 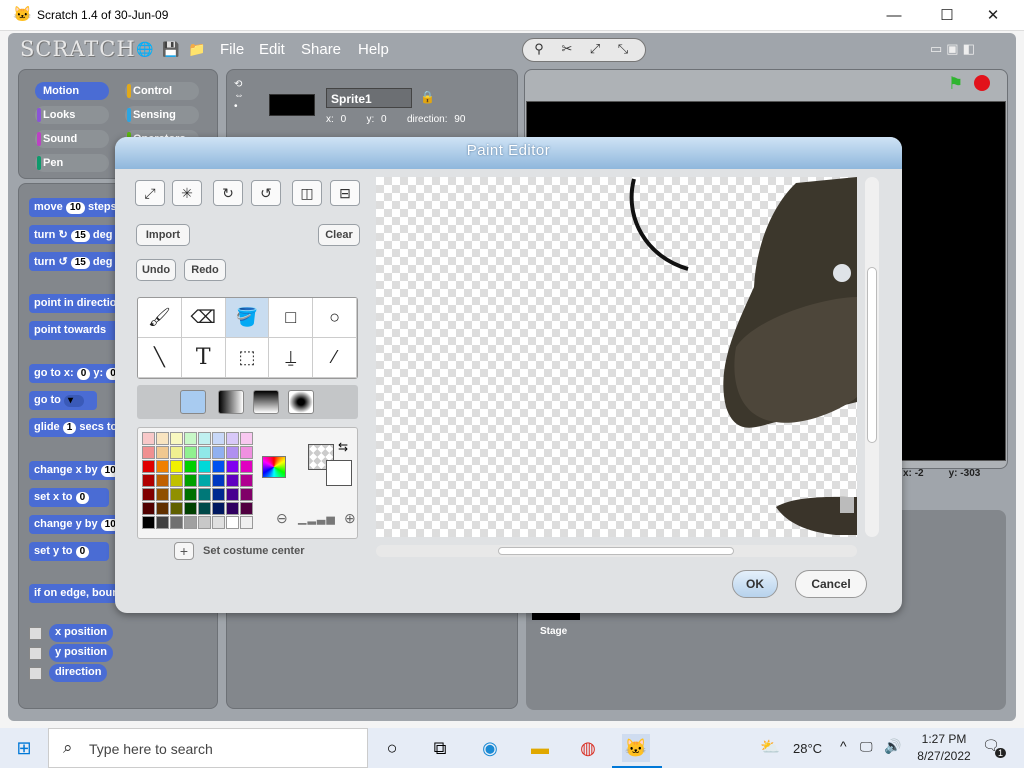 I want to click on vertical-gradient-option, so click(x=266, y=402).